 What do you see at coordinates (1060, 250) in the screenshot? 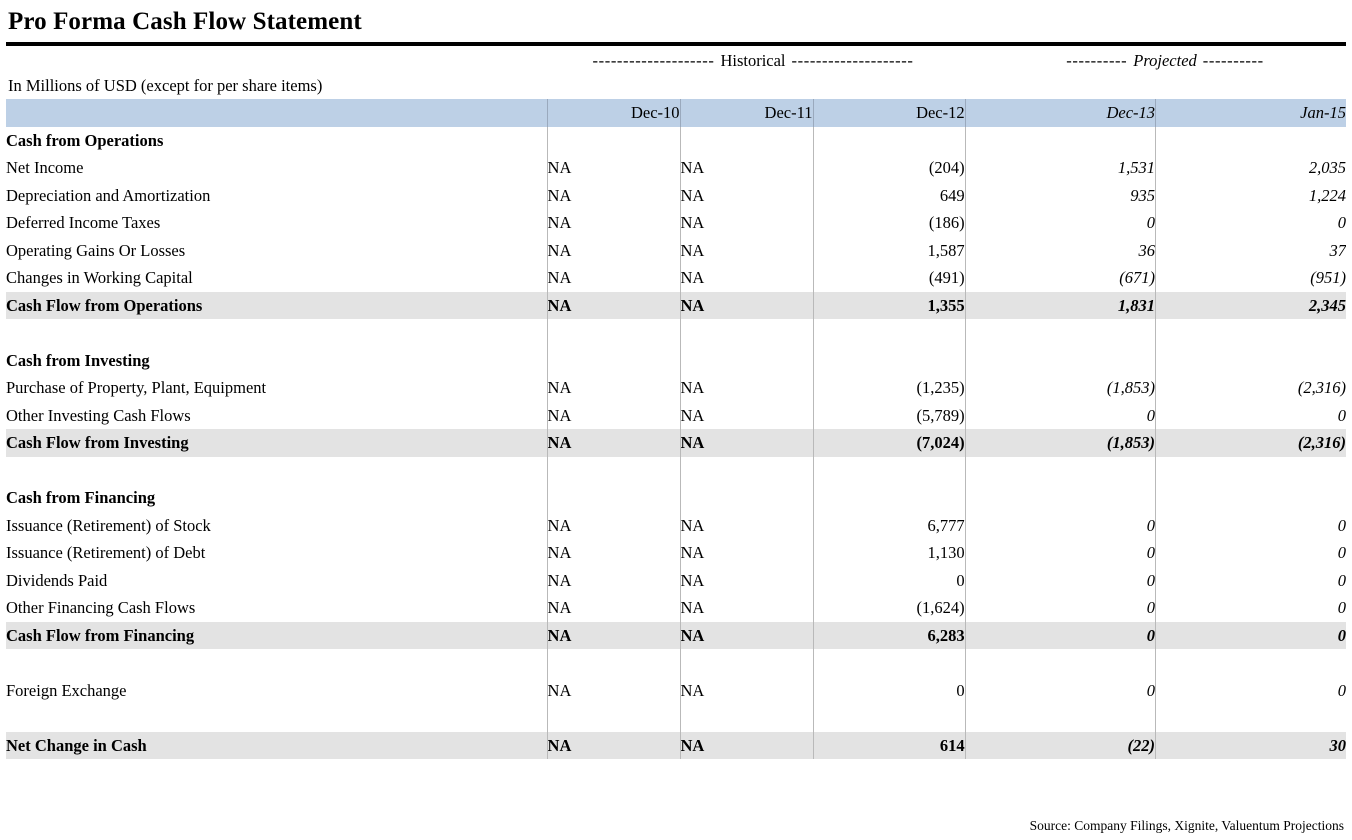
I see `cell-dec13: 36` at bounding box center [1060, 250].